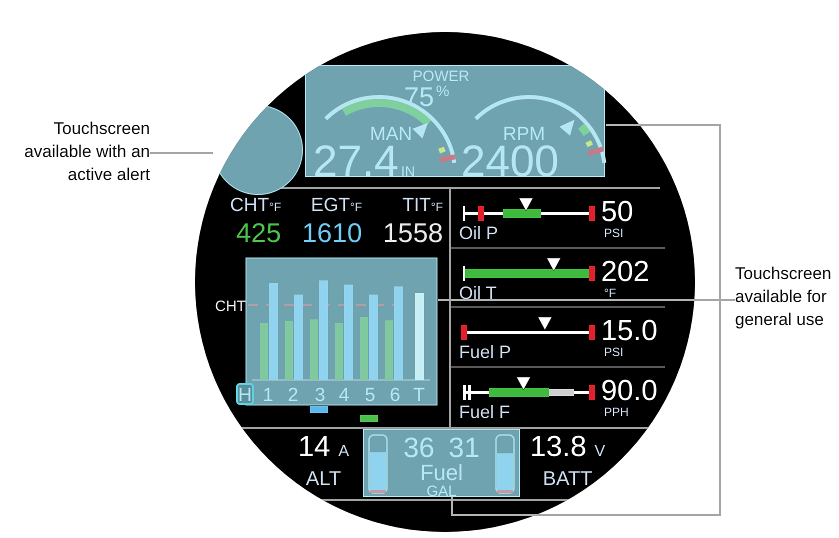 The image size is (839, 538). I want to click on gauge-label: Oil T, so click(478, 292).